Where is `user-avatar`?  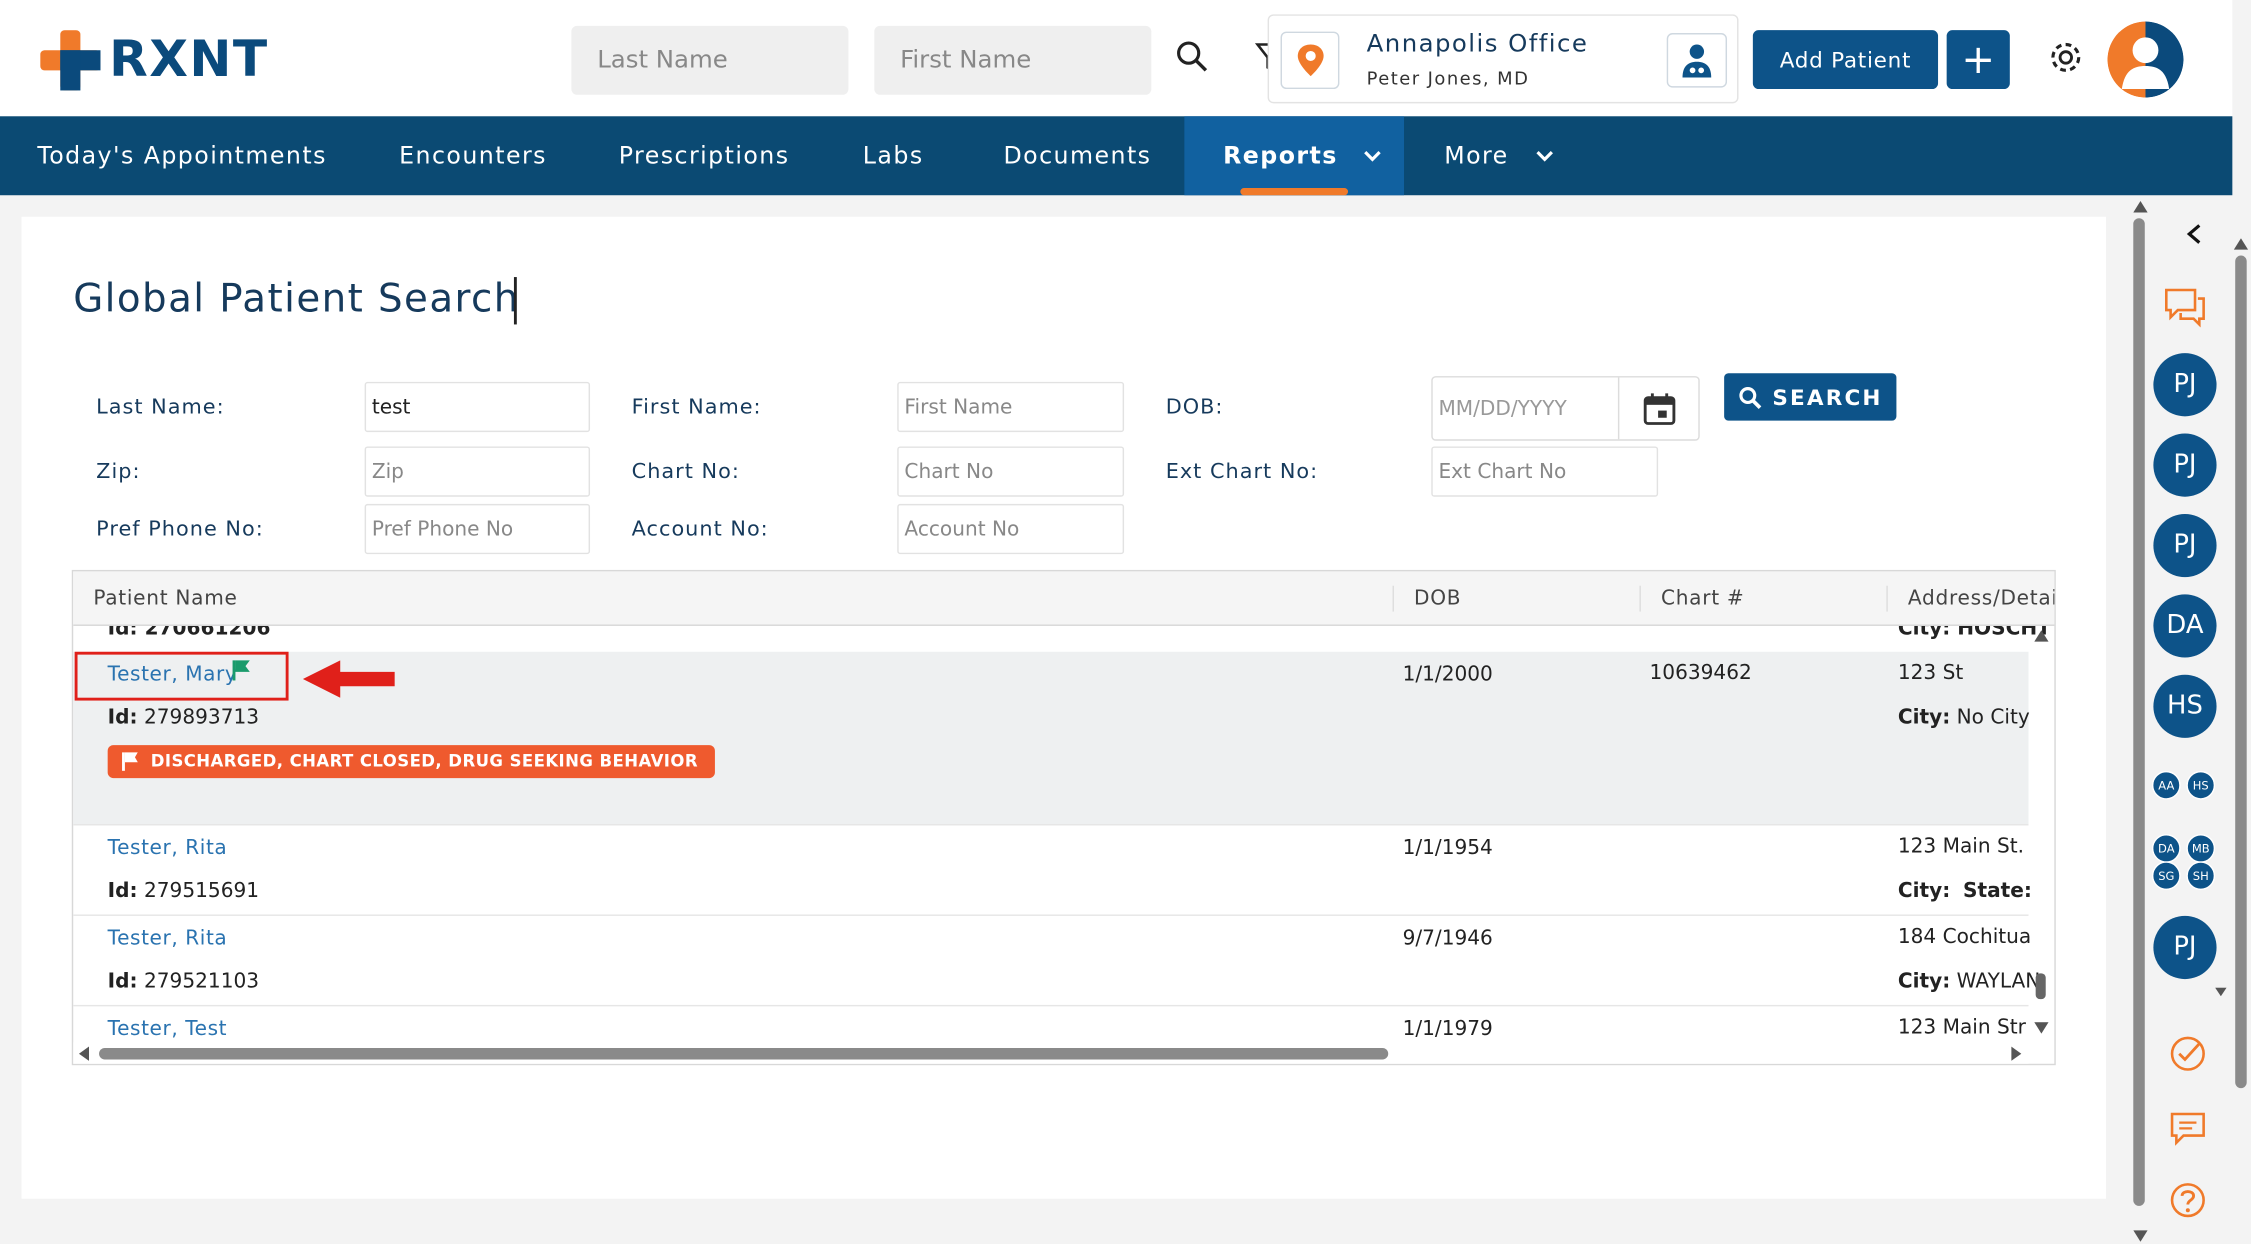 user-avatar is located at coordinates (2145, 59).